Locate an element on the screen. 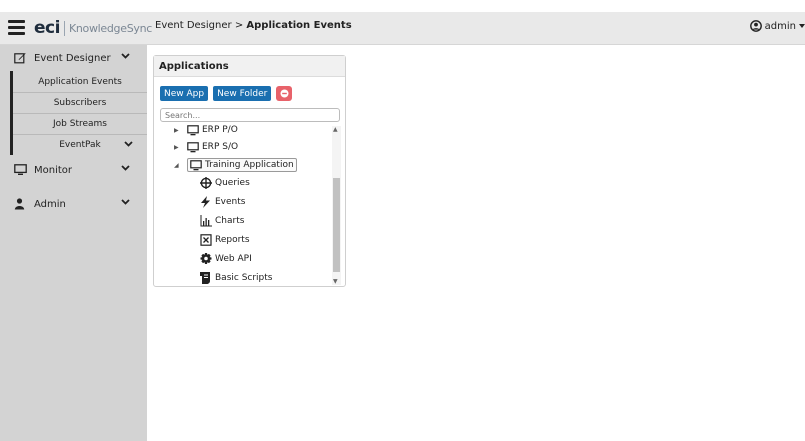 The image size is (805, 441). tree-node-events: Events is located at coordinates (222, 202).